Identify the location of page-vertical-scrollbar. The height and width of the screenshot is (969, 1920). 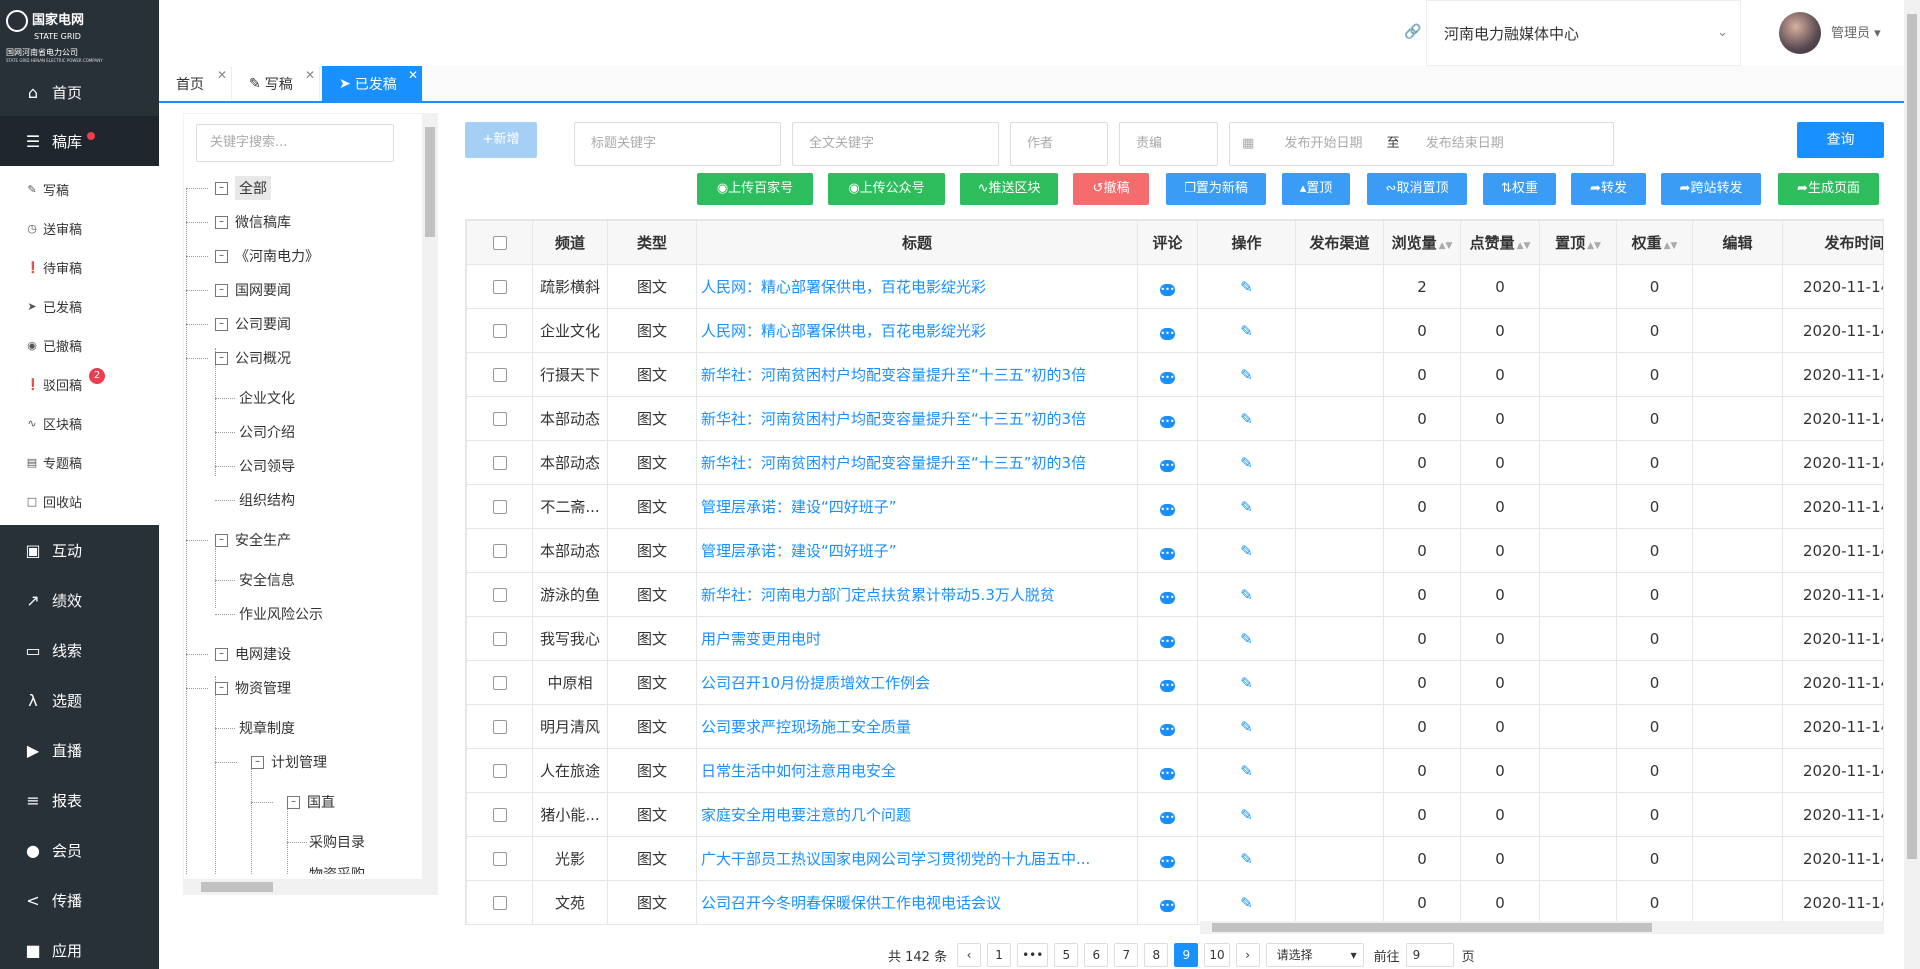
(1912, 484).